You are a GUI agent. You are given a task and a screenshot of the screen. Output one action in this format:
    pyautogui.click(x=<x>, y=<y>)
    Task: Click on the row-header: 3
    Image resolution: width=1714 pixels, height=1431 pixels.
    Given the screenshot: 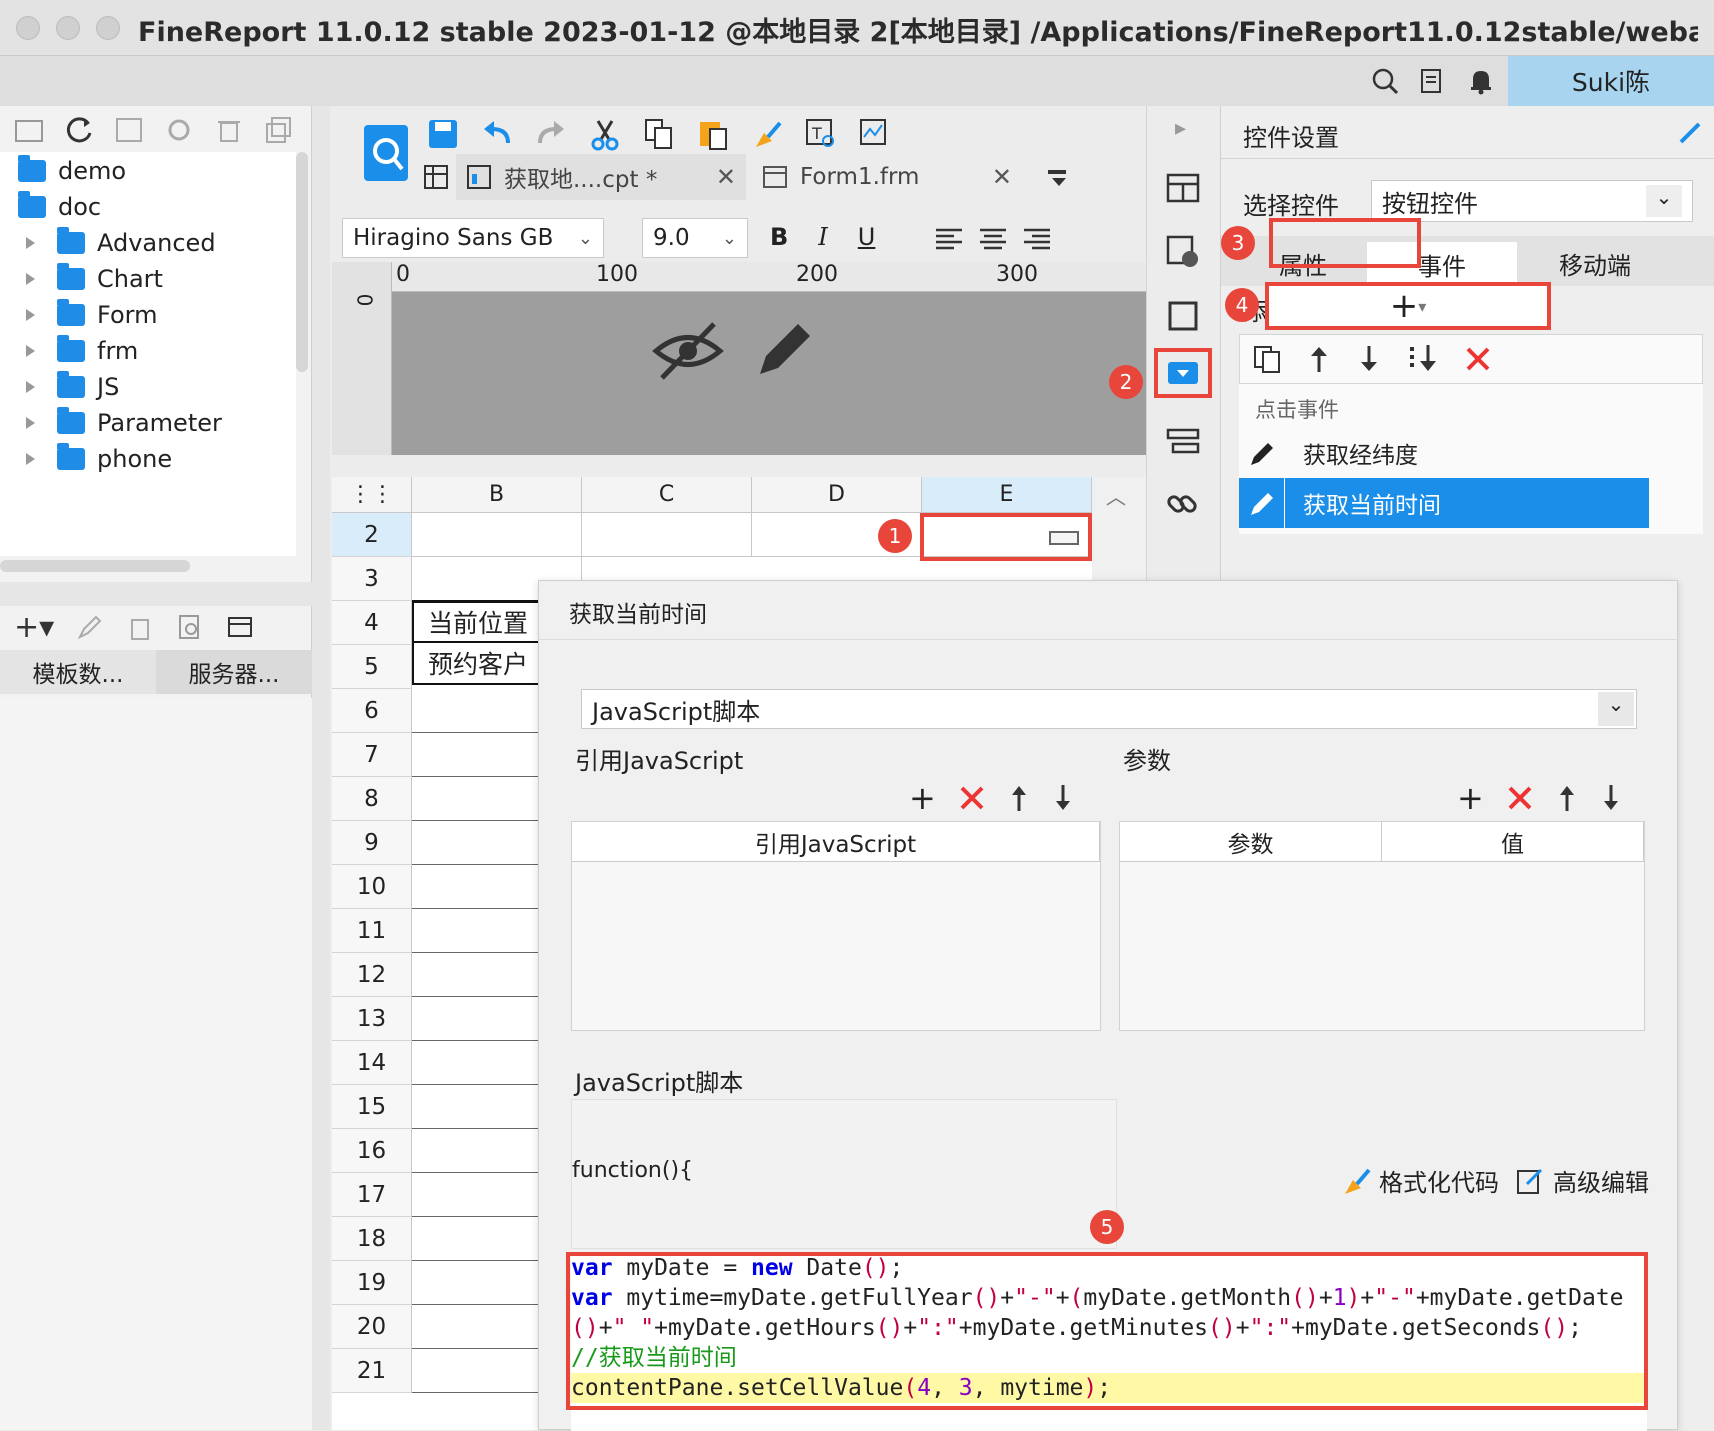 What is the action you would take?
    pyautogui.click(x=372, y=579)
    